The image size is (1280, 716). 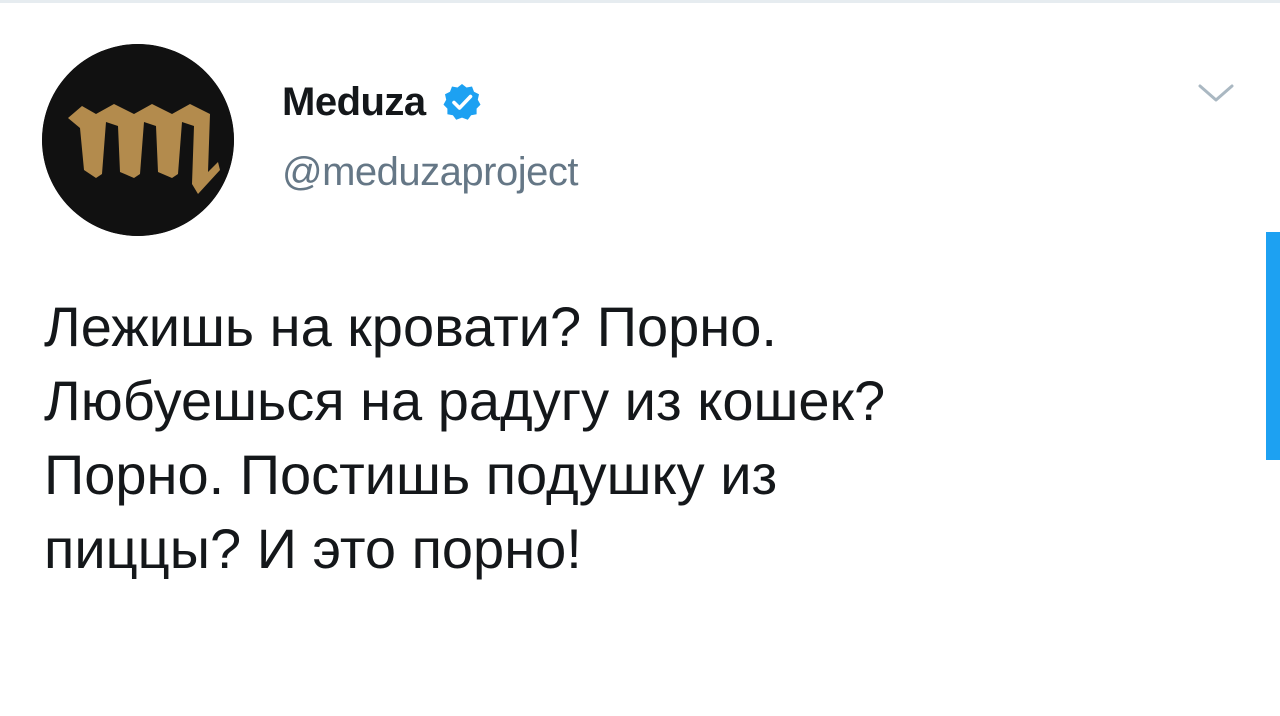 What do you see at coordinates (313, 548) in the screenshot?
I see `tweet-text-line: пиццы? И это порно!` at bounding box center [313, 548].